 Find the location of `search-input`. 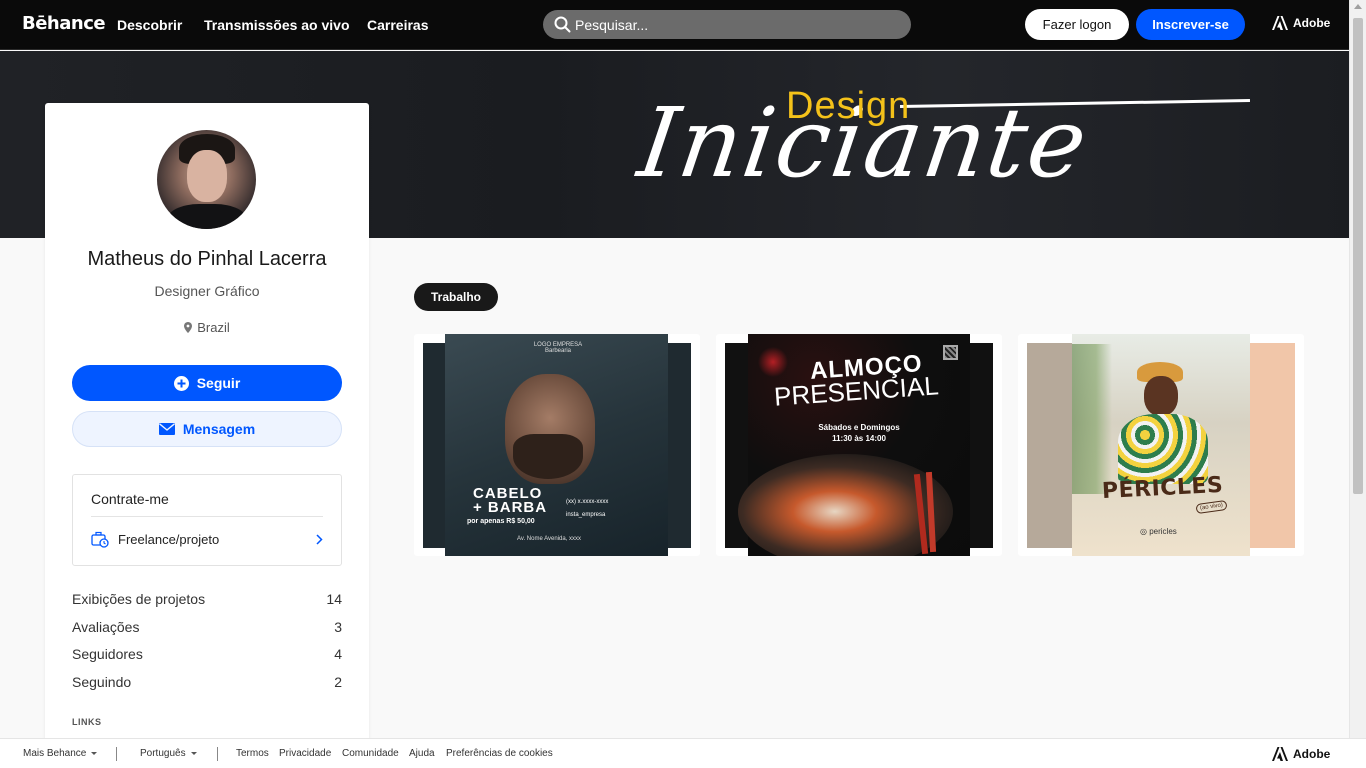

search-input is located at coordinates (735, 24).